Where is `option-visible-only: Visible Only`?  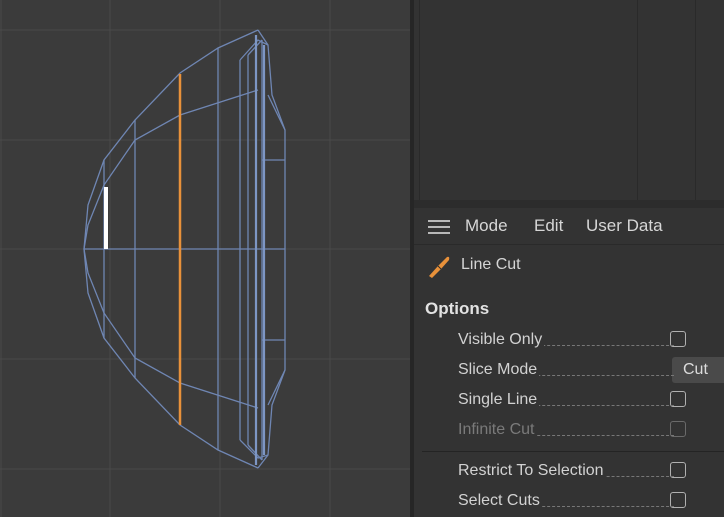 option-visible-only: Visible Only is located at coordinates (591, 341).